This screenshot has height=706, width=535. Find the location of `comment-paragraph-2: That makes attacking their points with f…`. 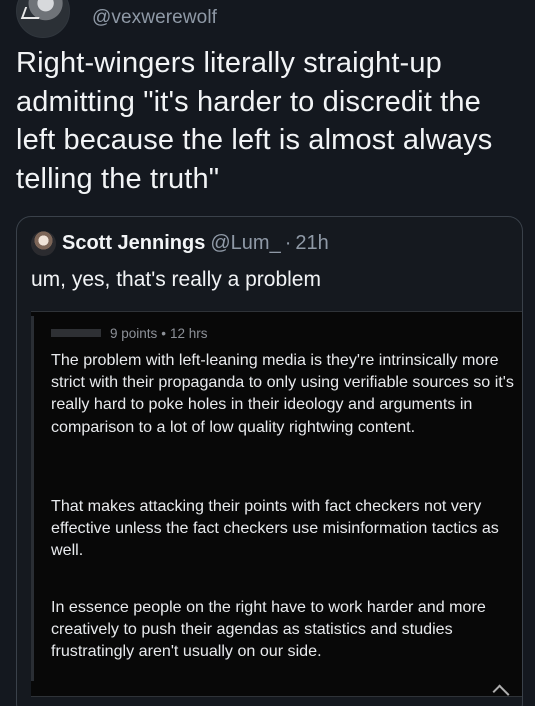

comment-paragraph-2: That makes attacking their points with f… is located at coordinates (275, 528).